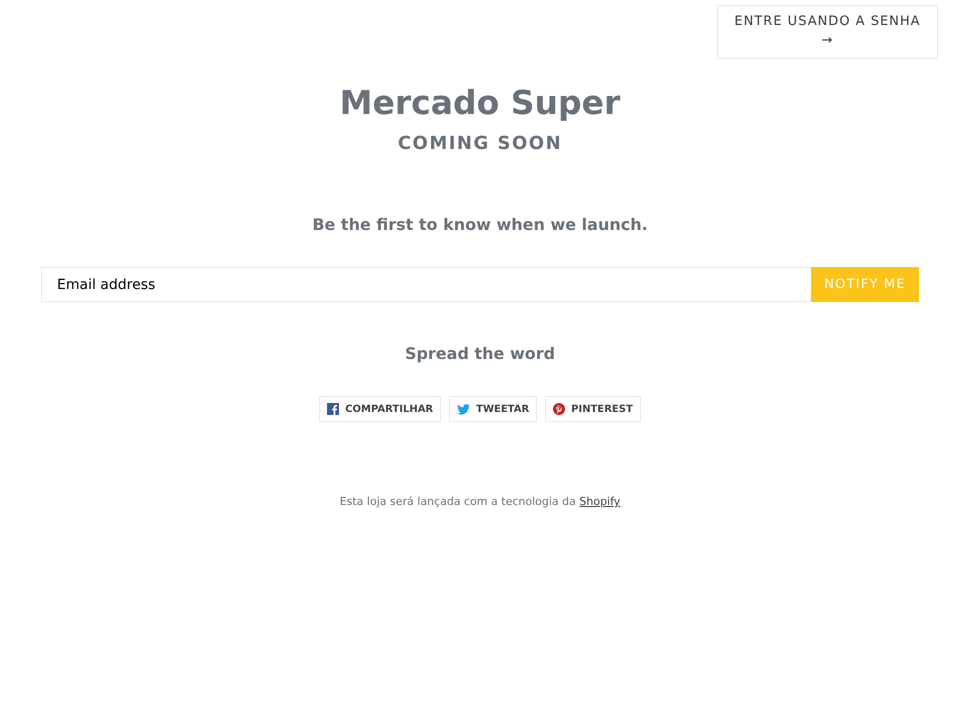  I want to click on subtitle: COMING SOON, so click(480, 144).